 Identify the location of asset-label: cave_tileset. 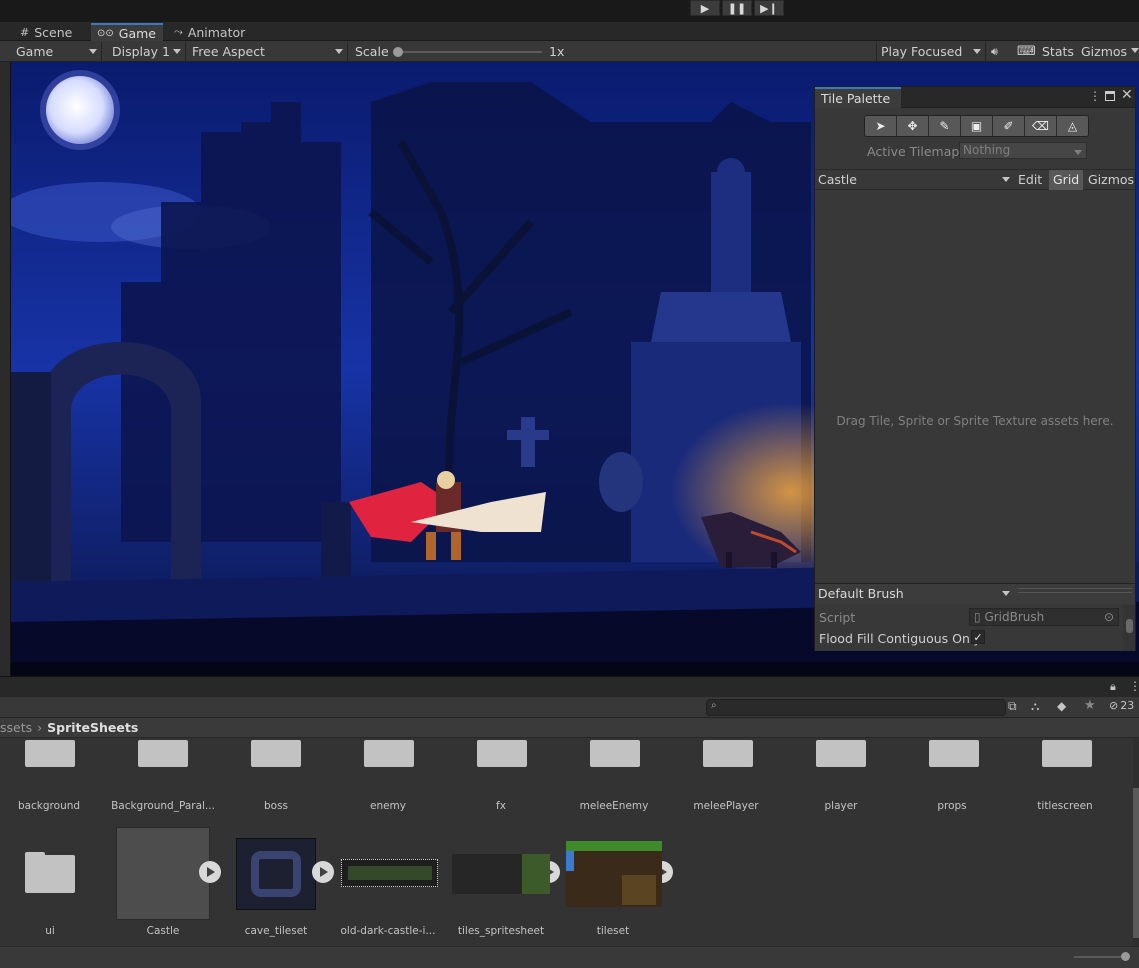
(276, 931).